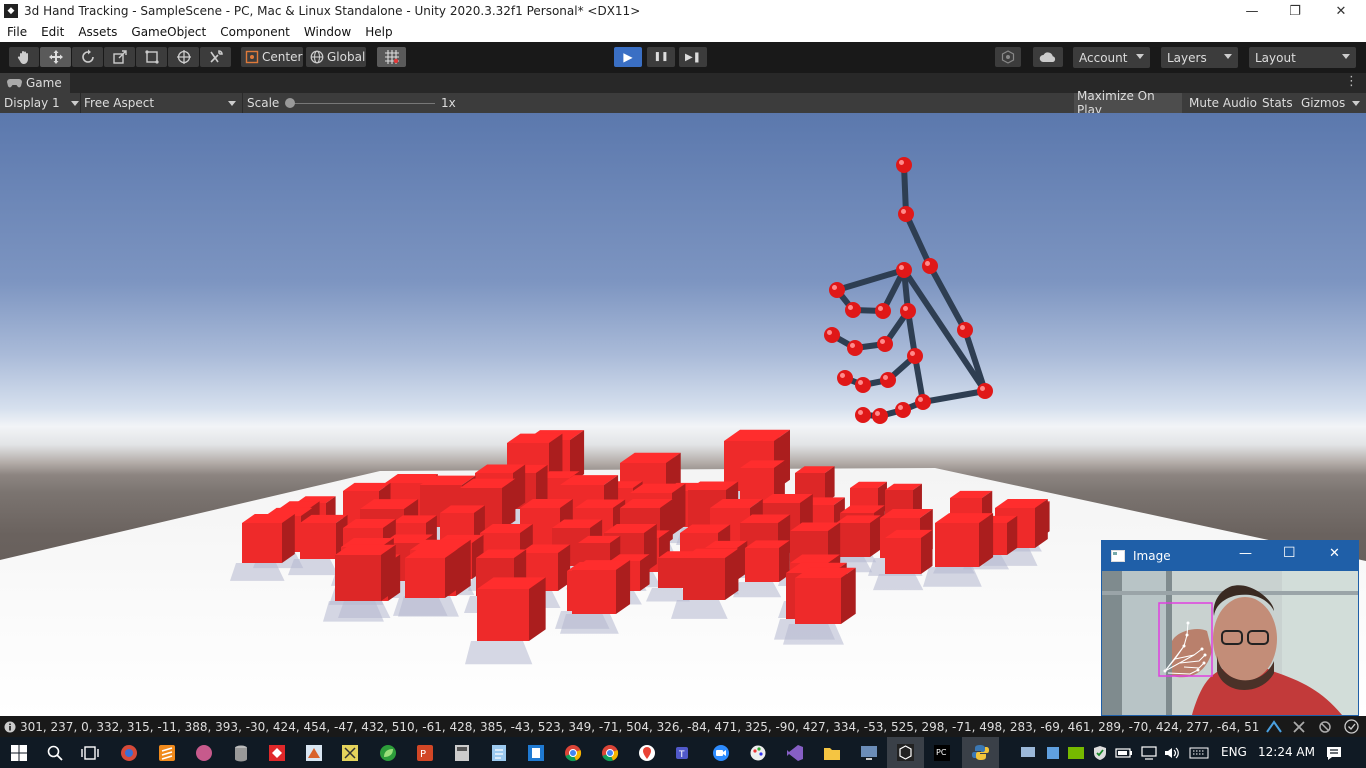  I want to click on task-view-button, so click(90, 753).